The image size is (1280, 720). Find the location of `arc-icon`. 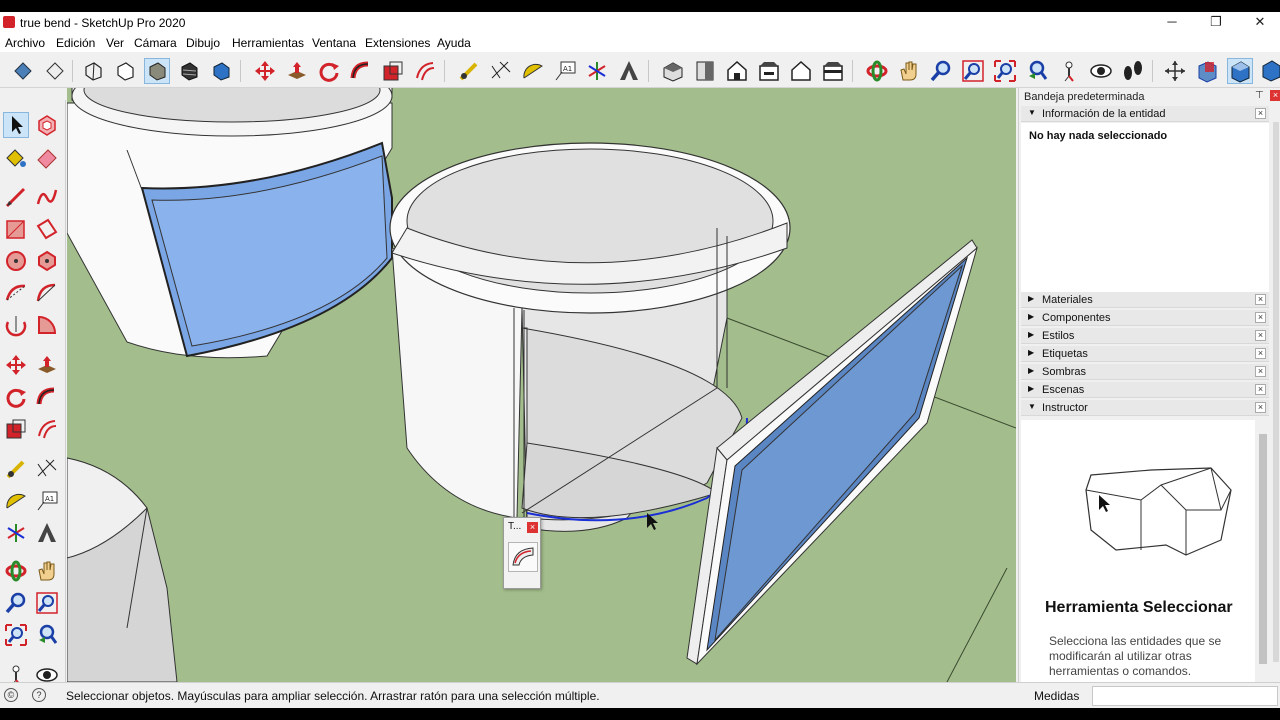

arc-icon is located at coordinates (16, 293).